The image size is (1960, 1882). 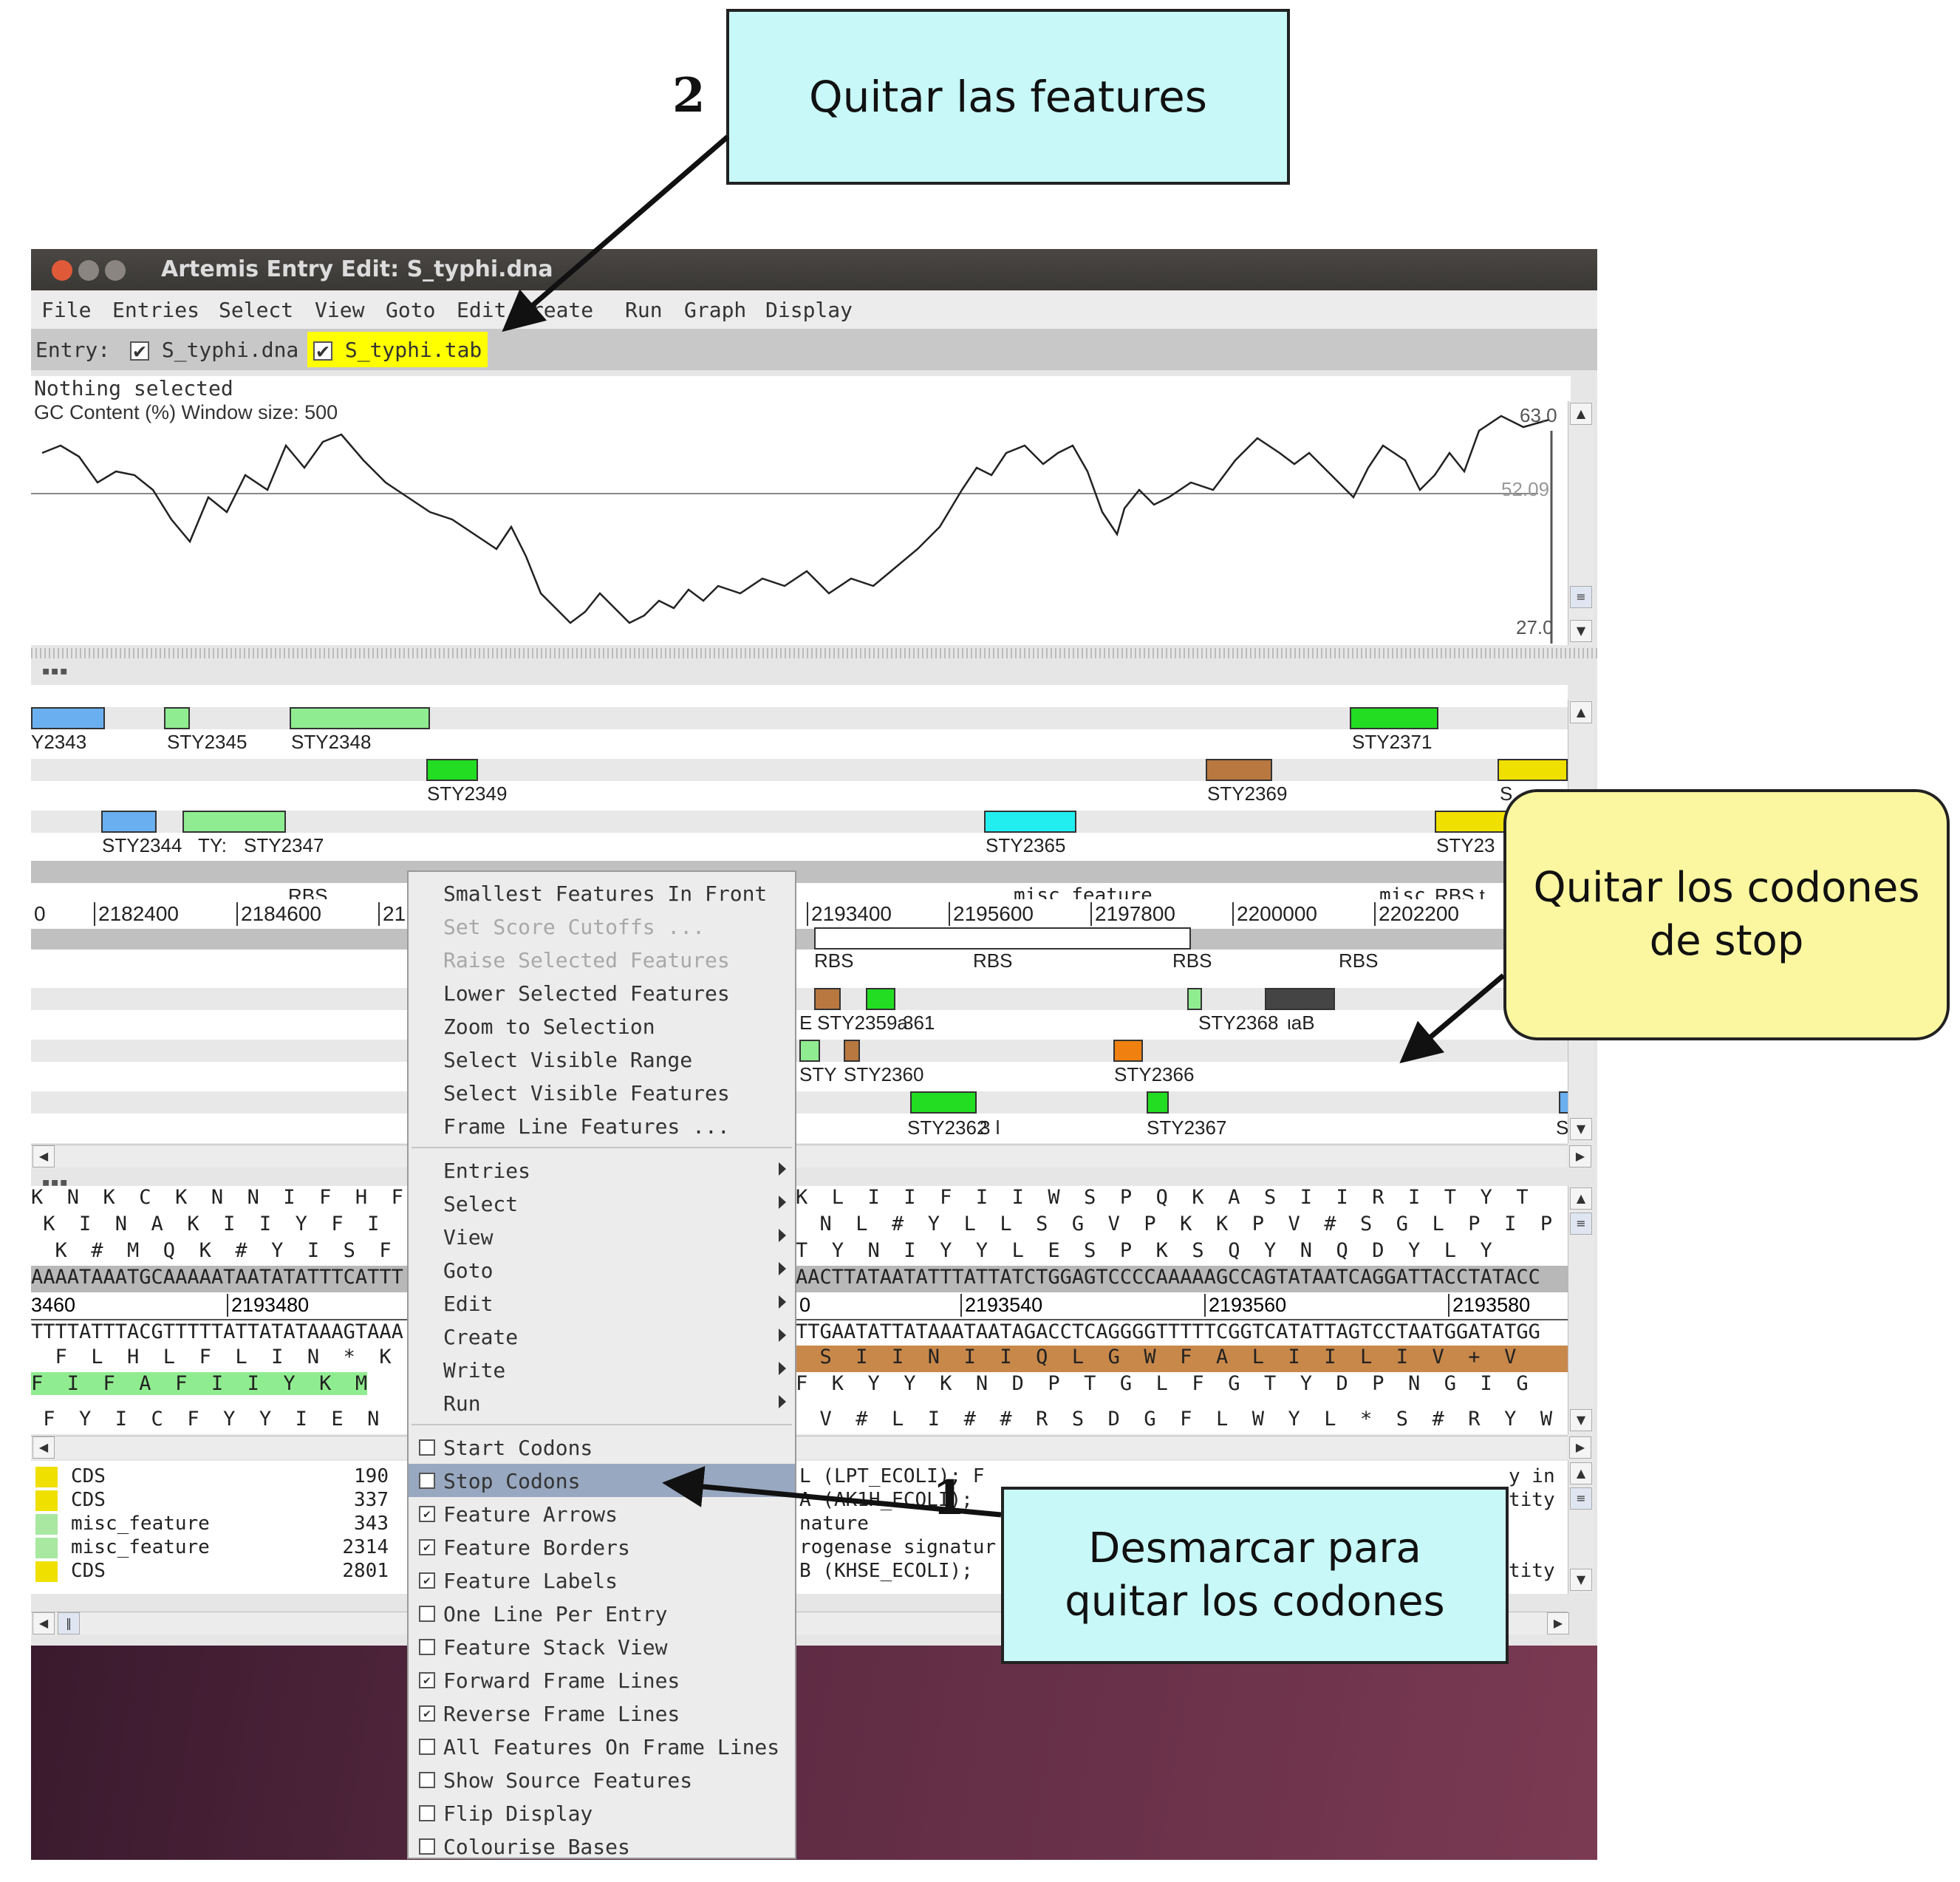 What do you see at coordinates (1580, 1447) in the screenshot?
I see `seq-scroll-right-icon: ▶` at bounding box center [1580, 1447].